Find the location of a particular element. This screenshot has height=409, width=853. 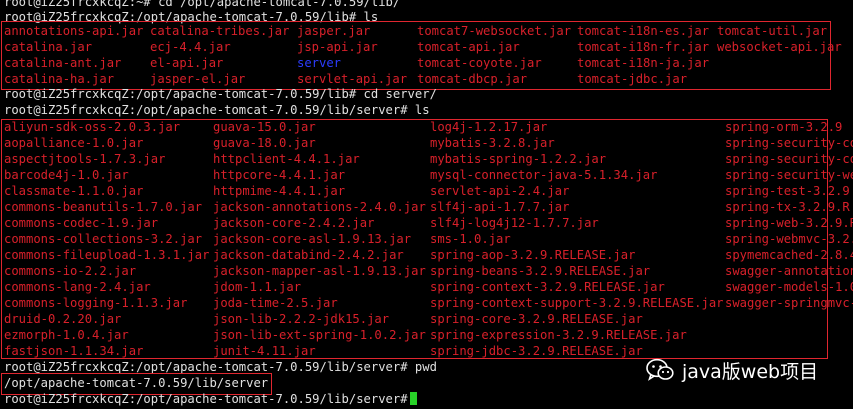

file-entry: commons-collections-3.2.jar is located at coordinates (103, 239).